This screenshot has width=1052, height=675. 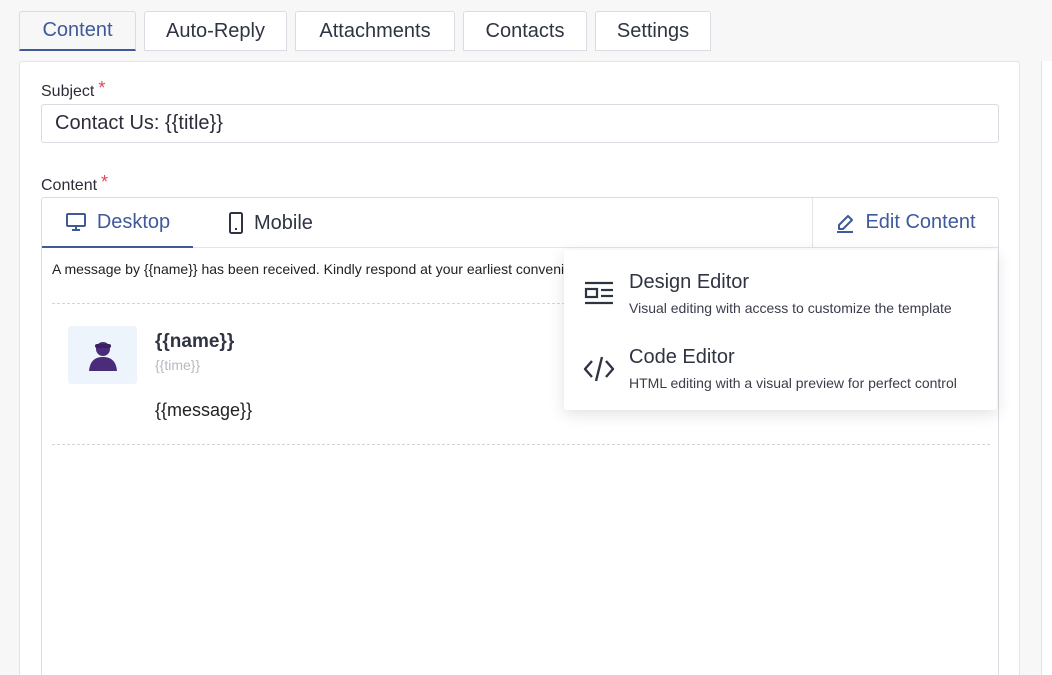 What do you see at coordinates (520, 123) in the screenshot?
I see `subject-input: Contact Us: {{title}}` at bounding box center [520, 123].